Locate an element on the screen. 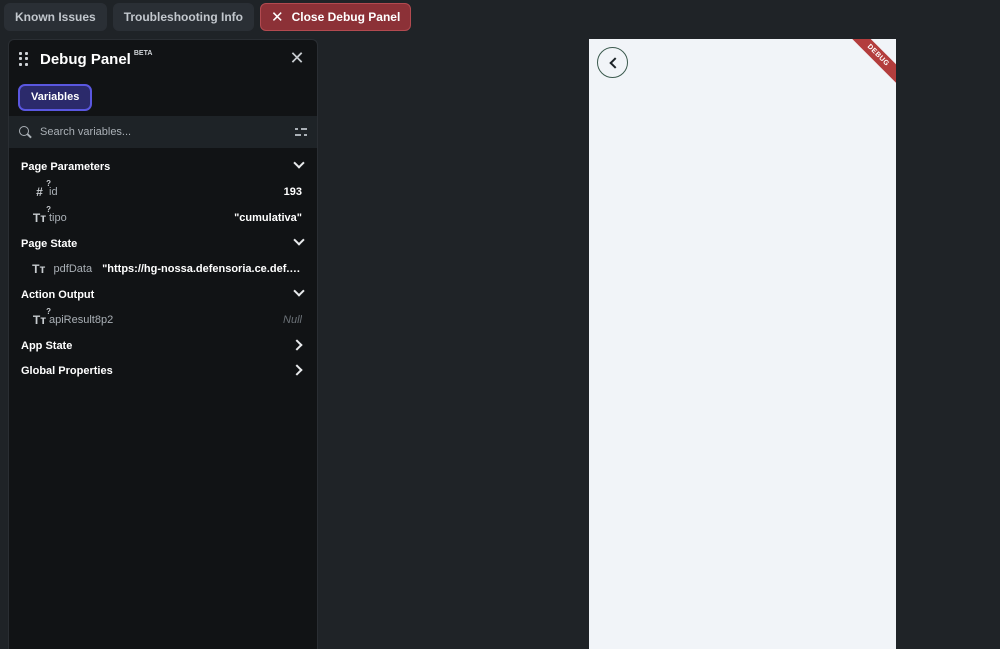 The width and height of the screenshot is (1000, 649). close-debug-panel-label: Close Debug Panel is located at coordinates (346, 17).